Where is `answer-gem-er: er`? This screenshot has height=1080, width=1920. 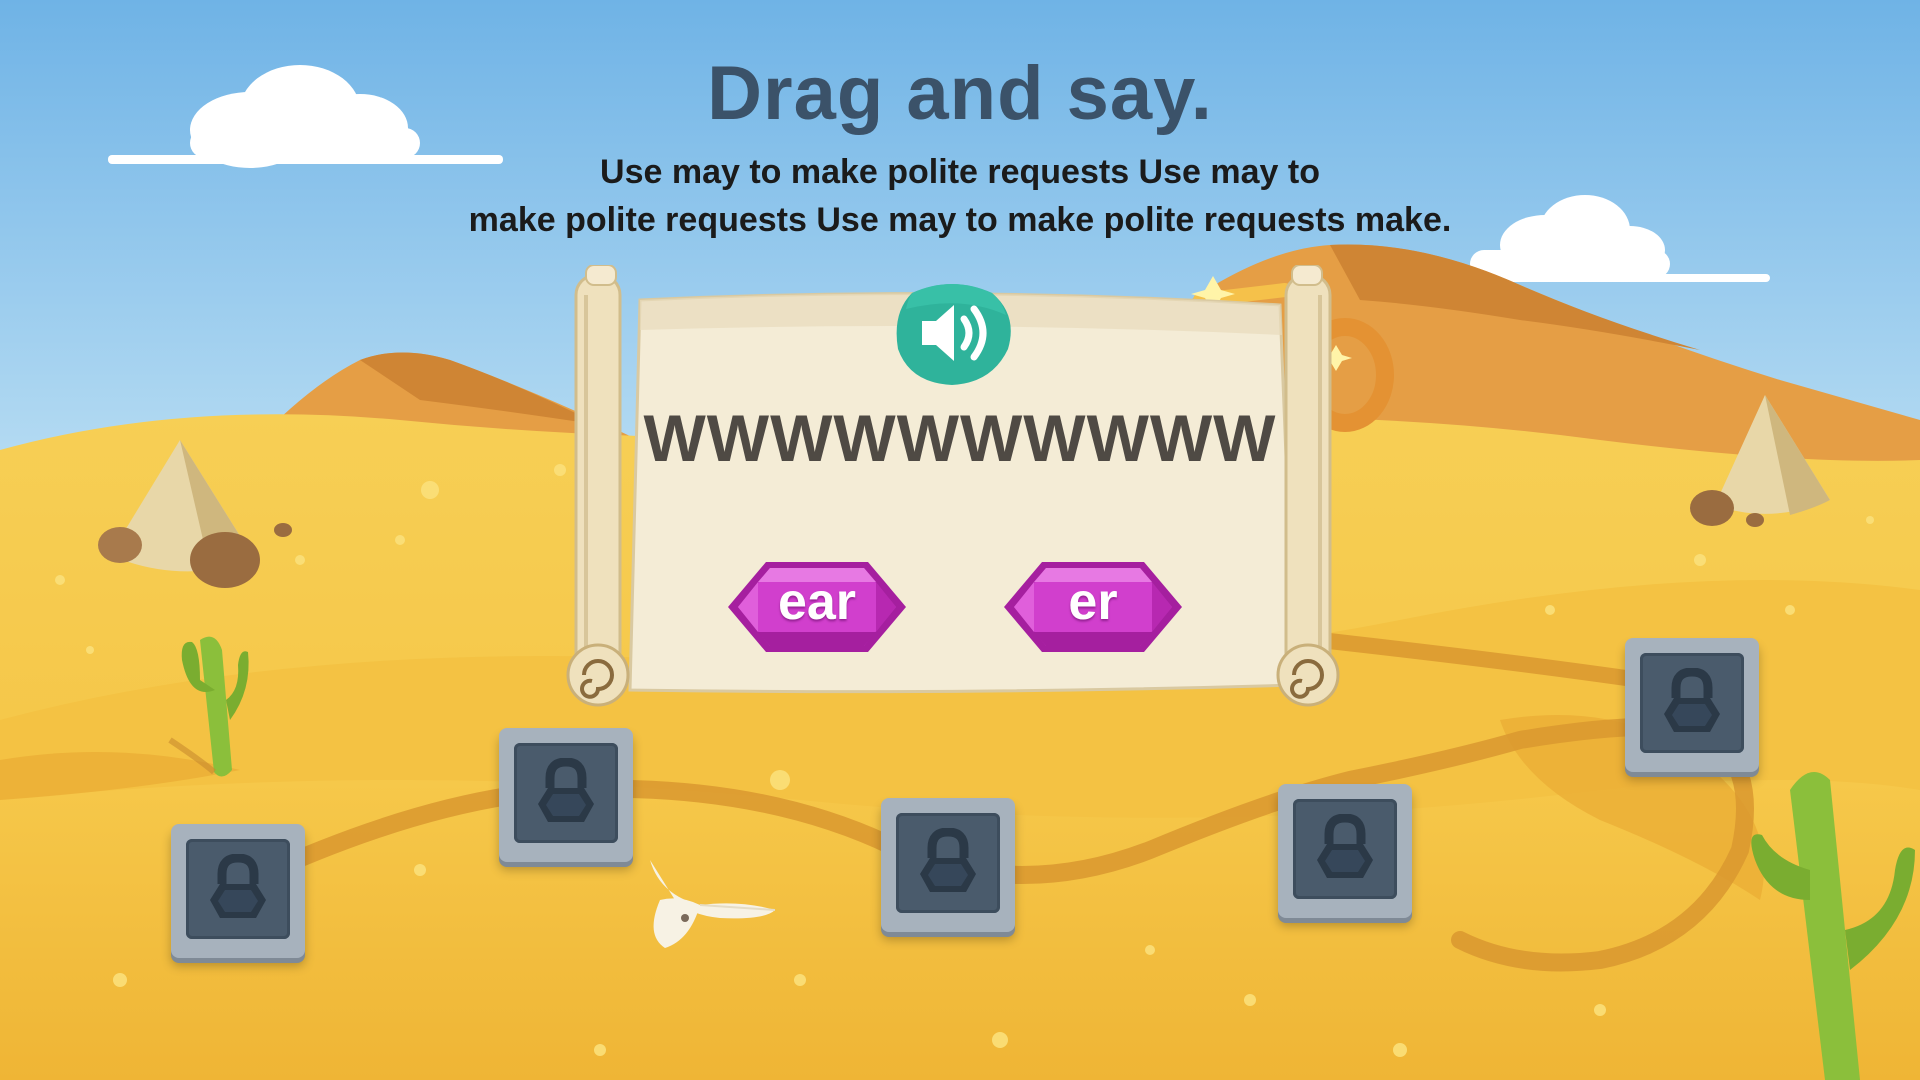
answer-gem-er: er is located at coordinates (1093, 607).